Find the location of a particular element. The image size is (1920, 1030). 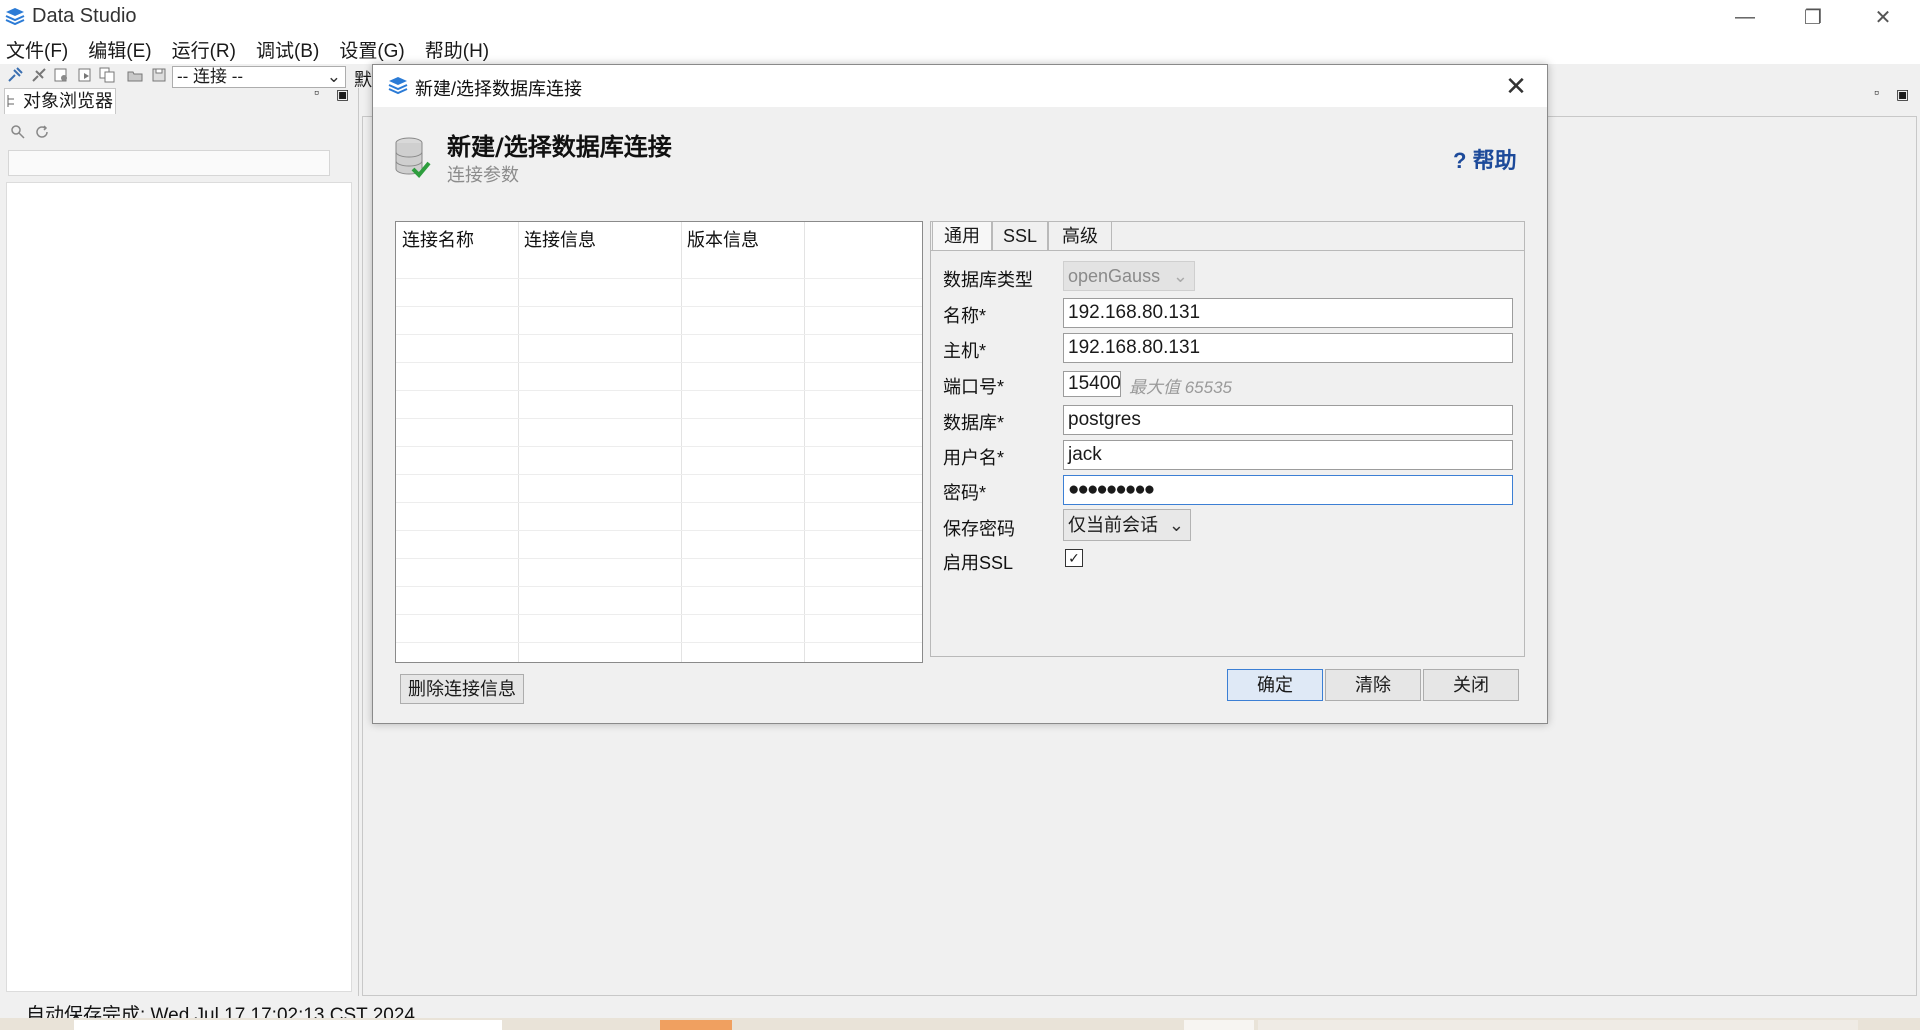

connection-combo-value: -- 连接 -- is located at coordinates (210, 76).